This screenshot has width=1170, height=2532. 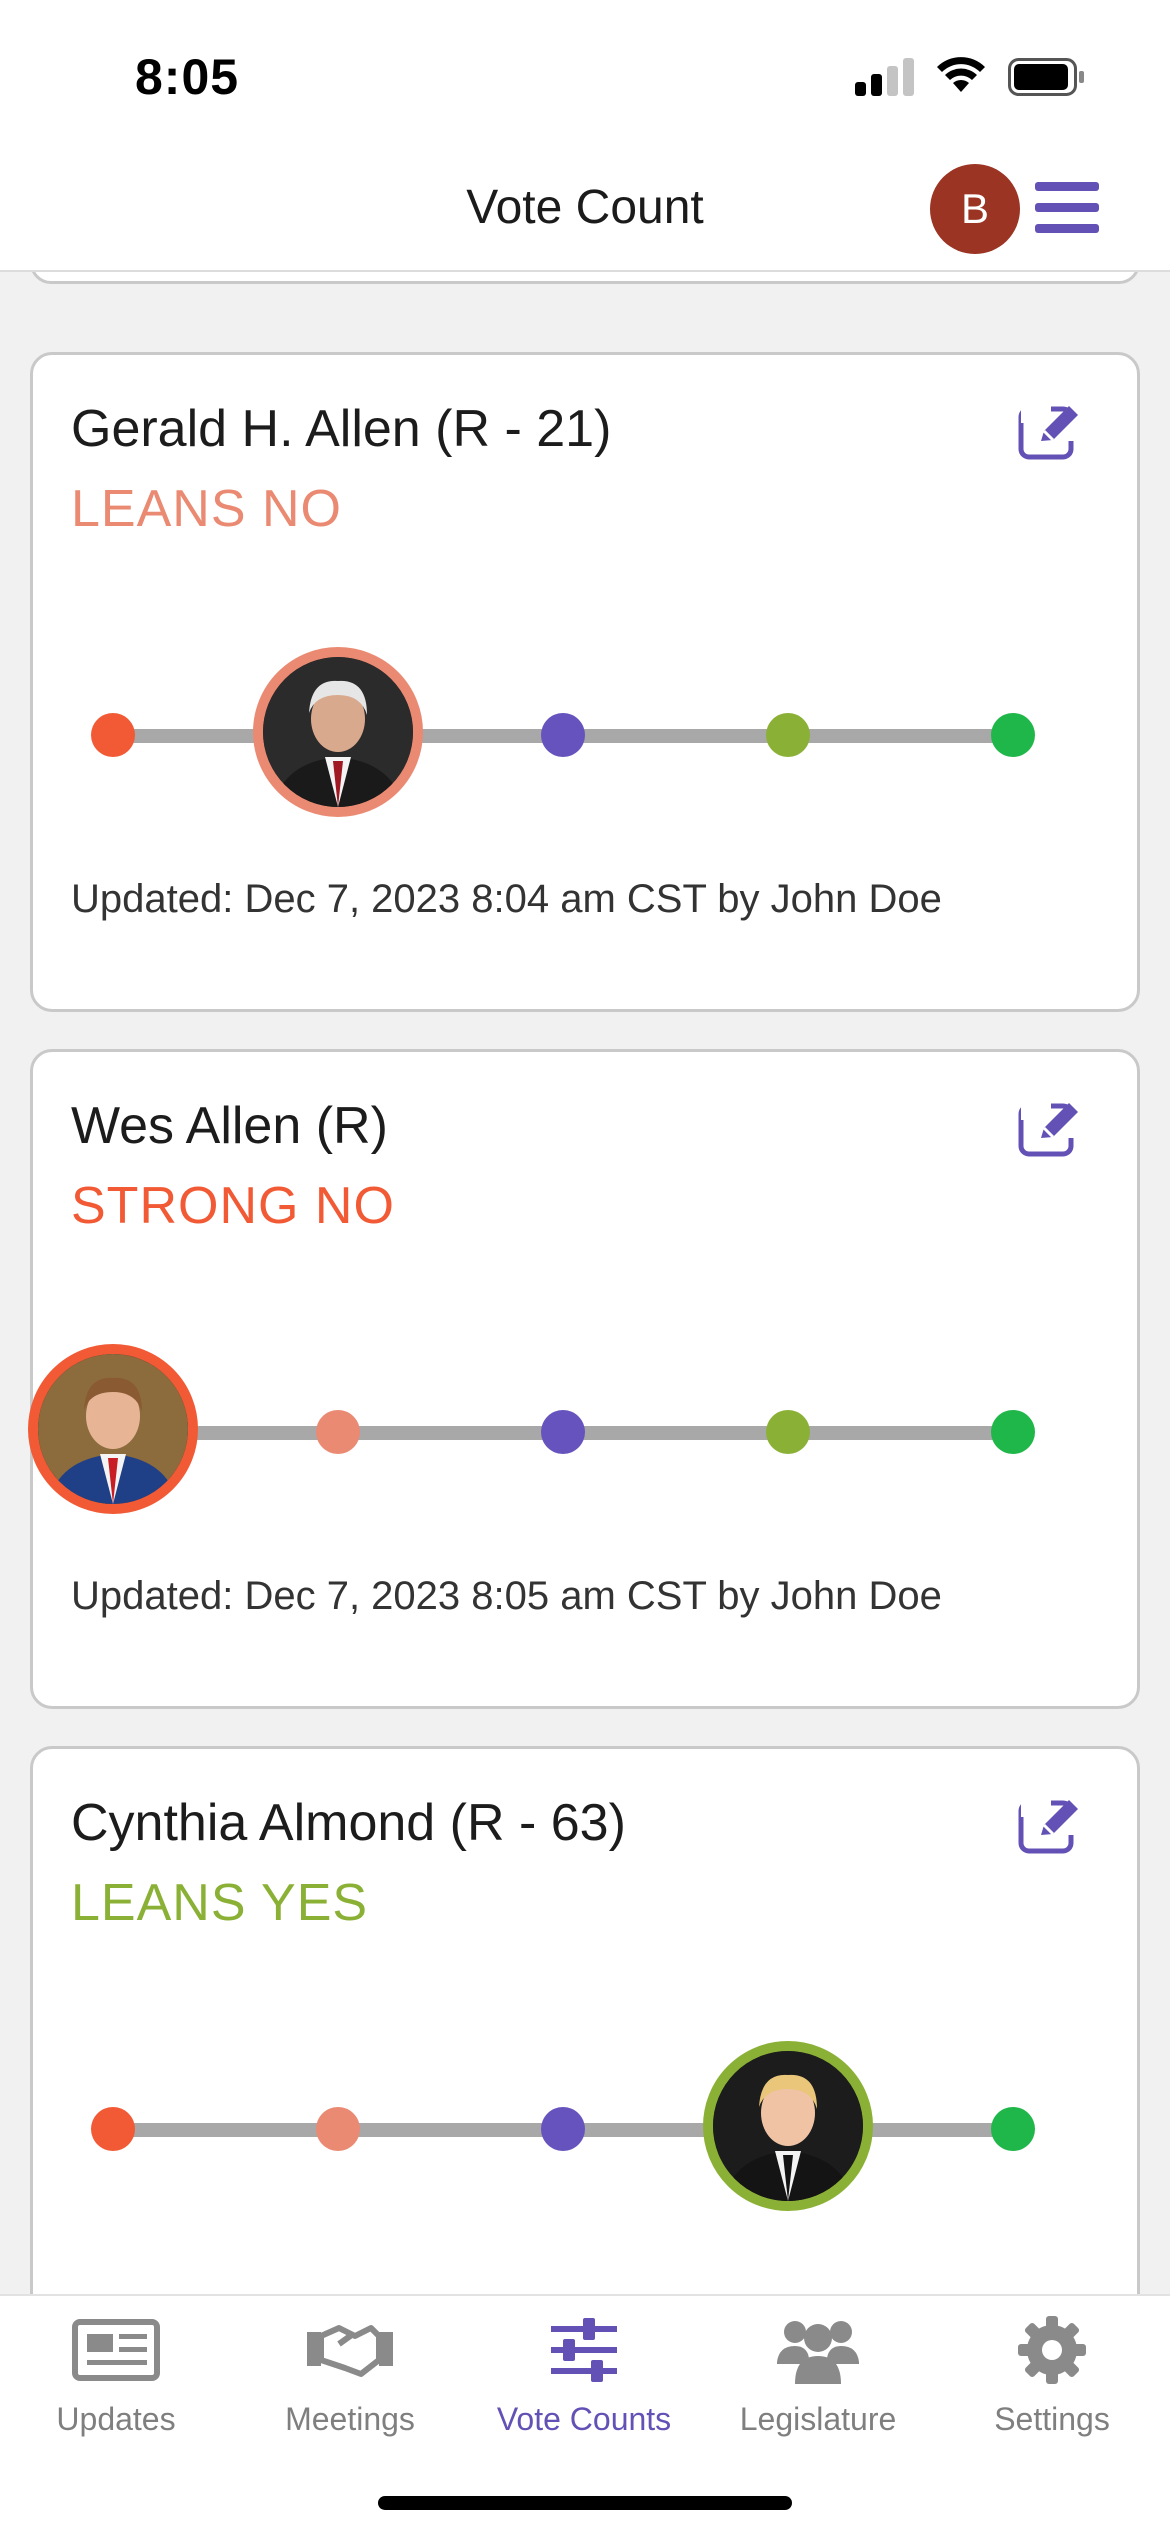 I want to click on tab-vote-counts: Vote Counts, so click(x=584, y=2379).